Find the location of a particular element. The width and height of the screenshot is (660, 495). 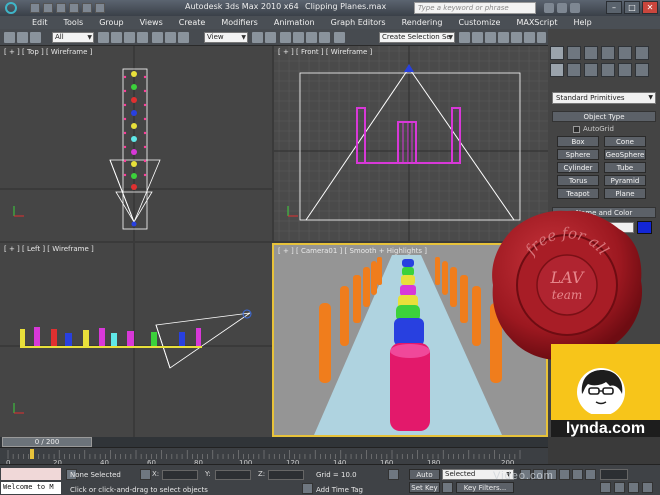

menu-edit: Edit is located at coordinates (40, 22).